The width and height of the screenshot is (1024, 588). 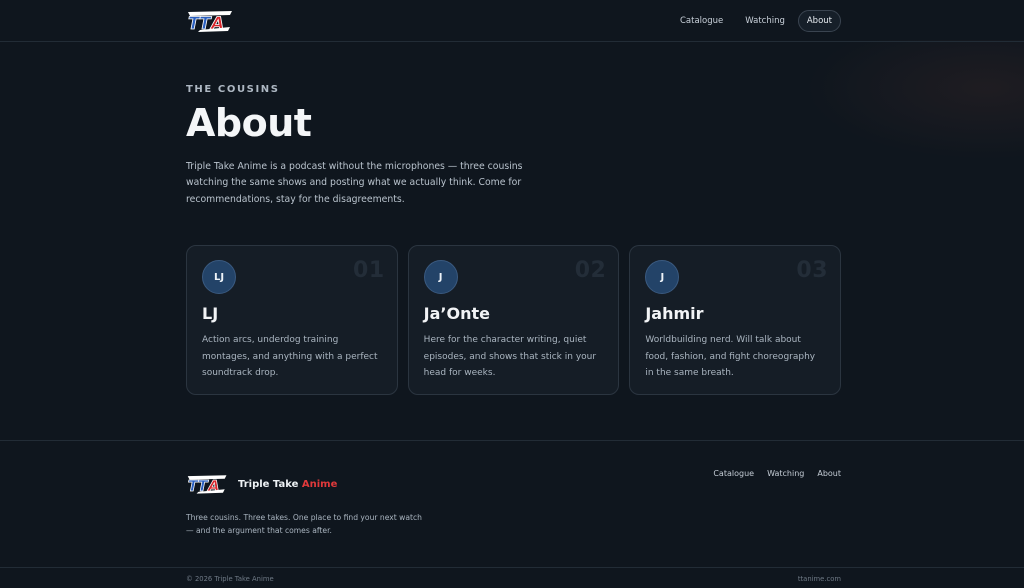 What do you see at coordinates (230, 579) in the screenshot?
I see `copyright: © 2026 Triple Take Anime` at bounding box center [230, 579].